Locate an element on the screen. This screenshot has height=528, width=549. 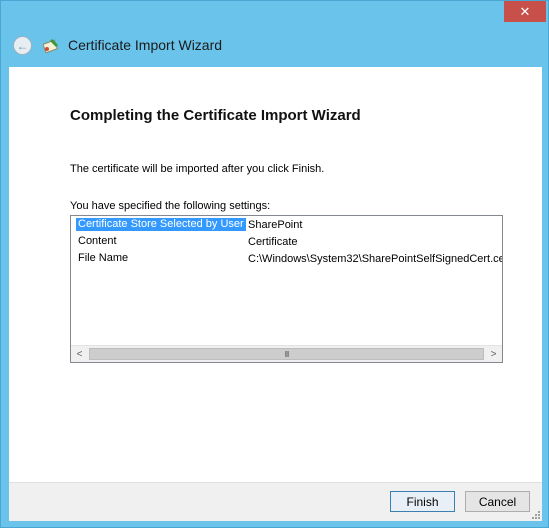
page-heading: Completing the Certificate Import Wizard is located at coordinates (215, 115).